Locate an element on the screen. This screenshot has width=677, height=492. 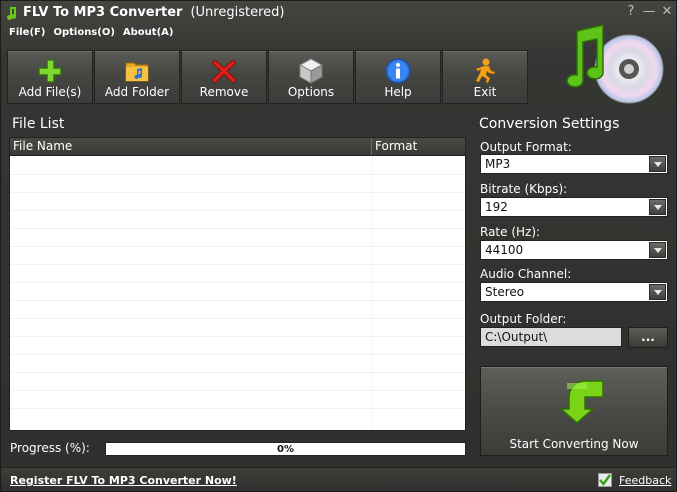
menu-options: Options(O) is located at coordinates (83, 35).